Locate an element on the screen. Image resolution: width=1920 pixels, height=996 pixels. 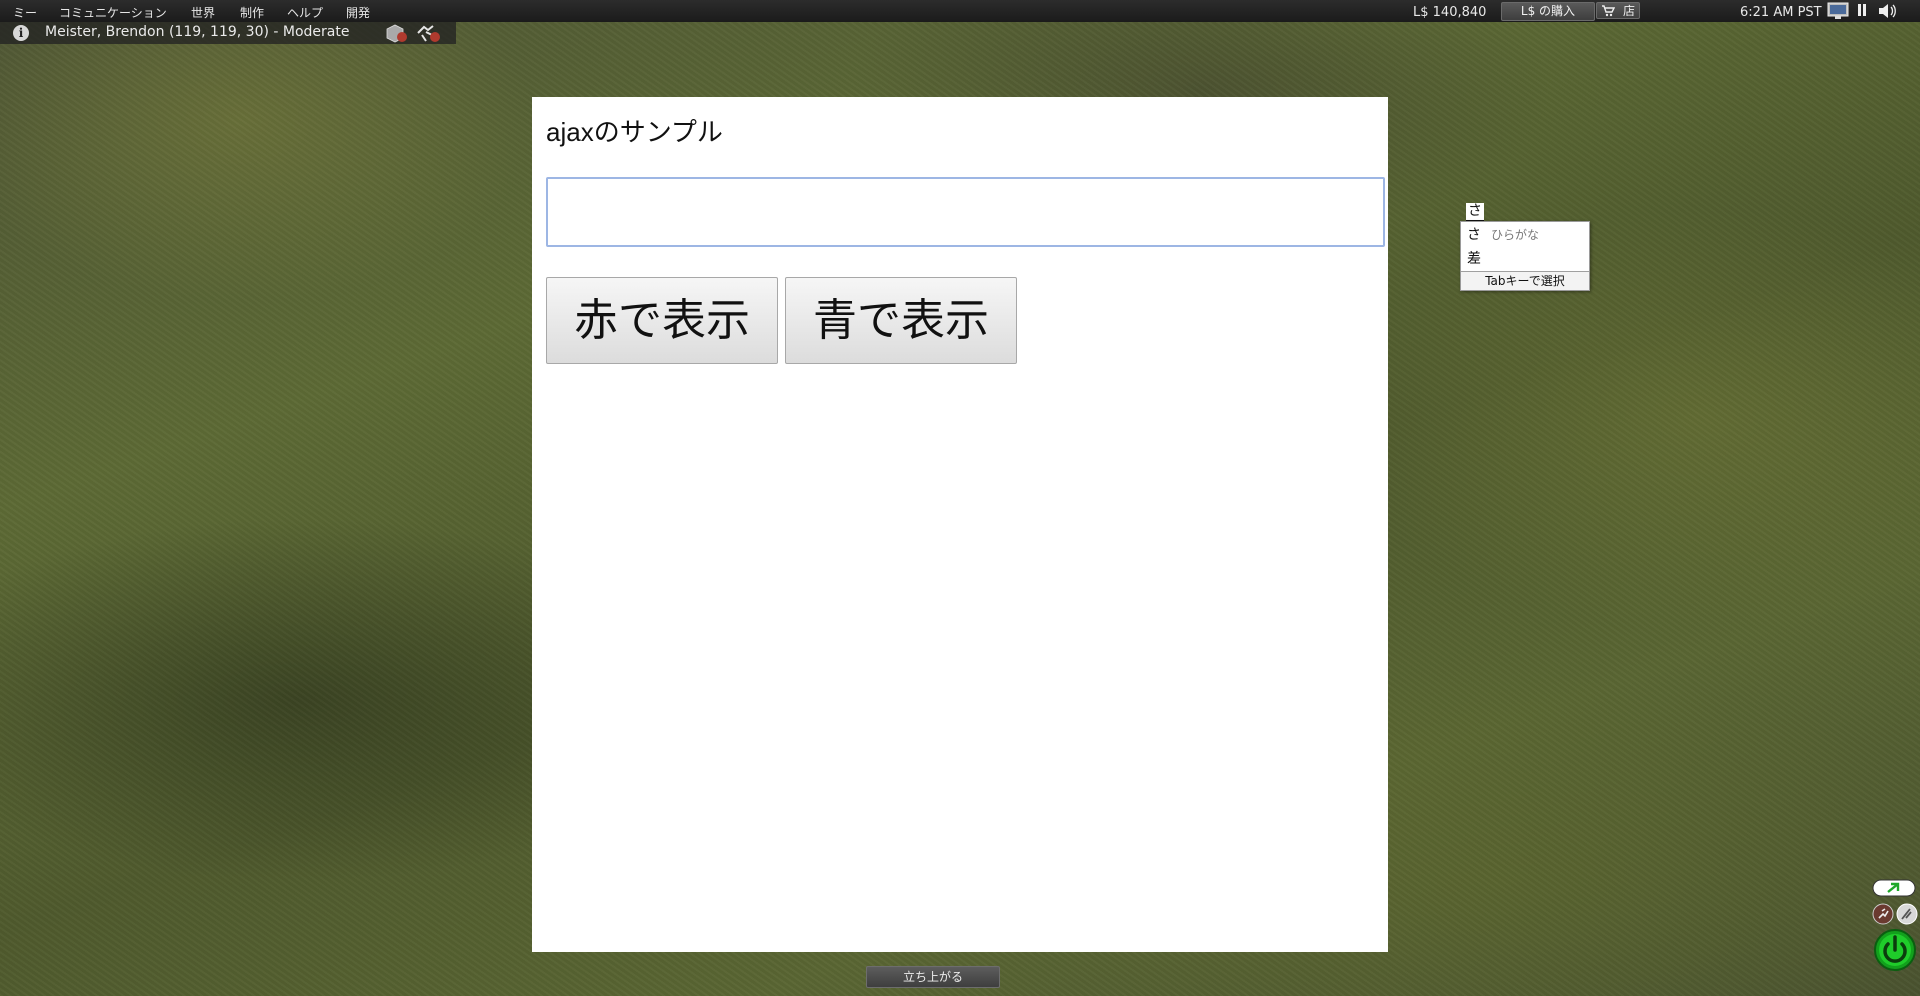
pause-icon is located at coordinates (1862, 11).